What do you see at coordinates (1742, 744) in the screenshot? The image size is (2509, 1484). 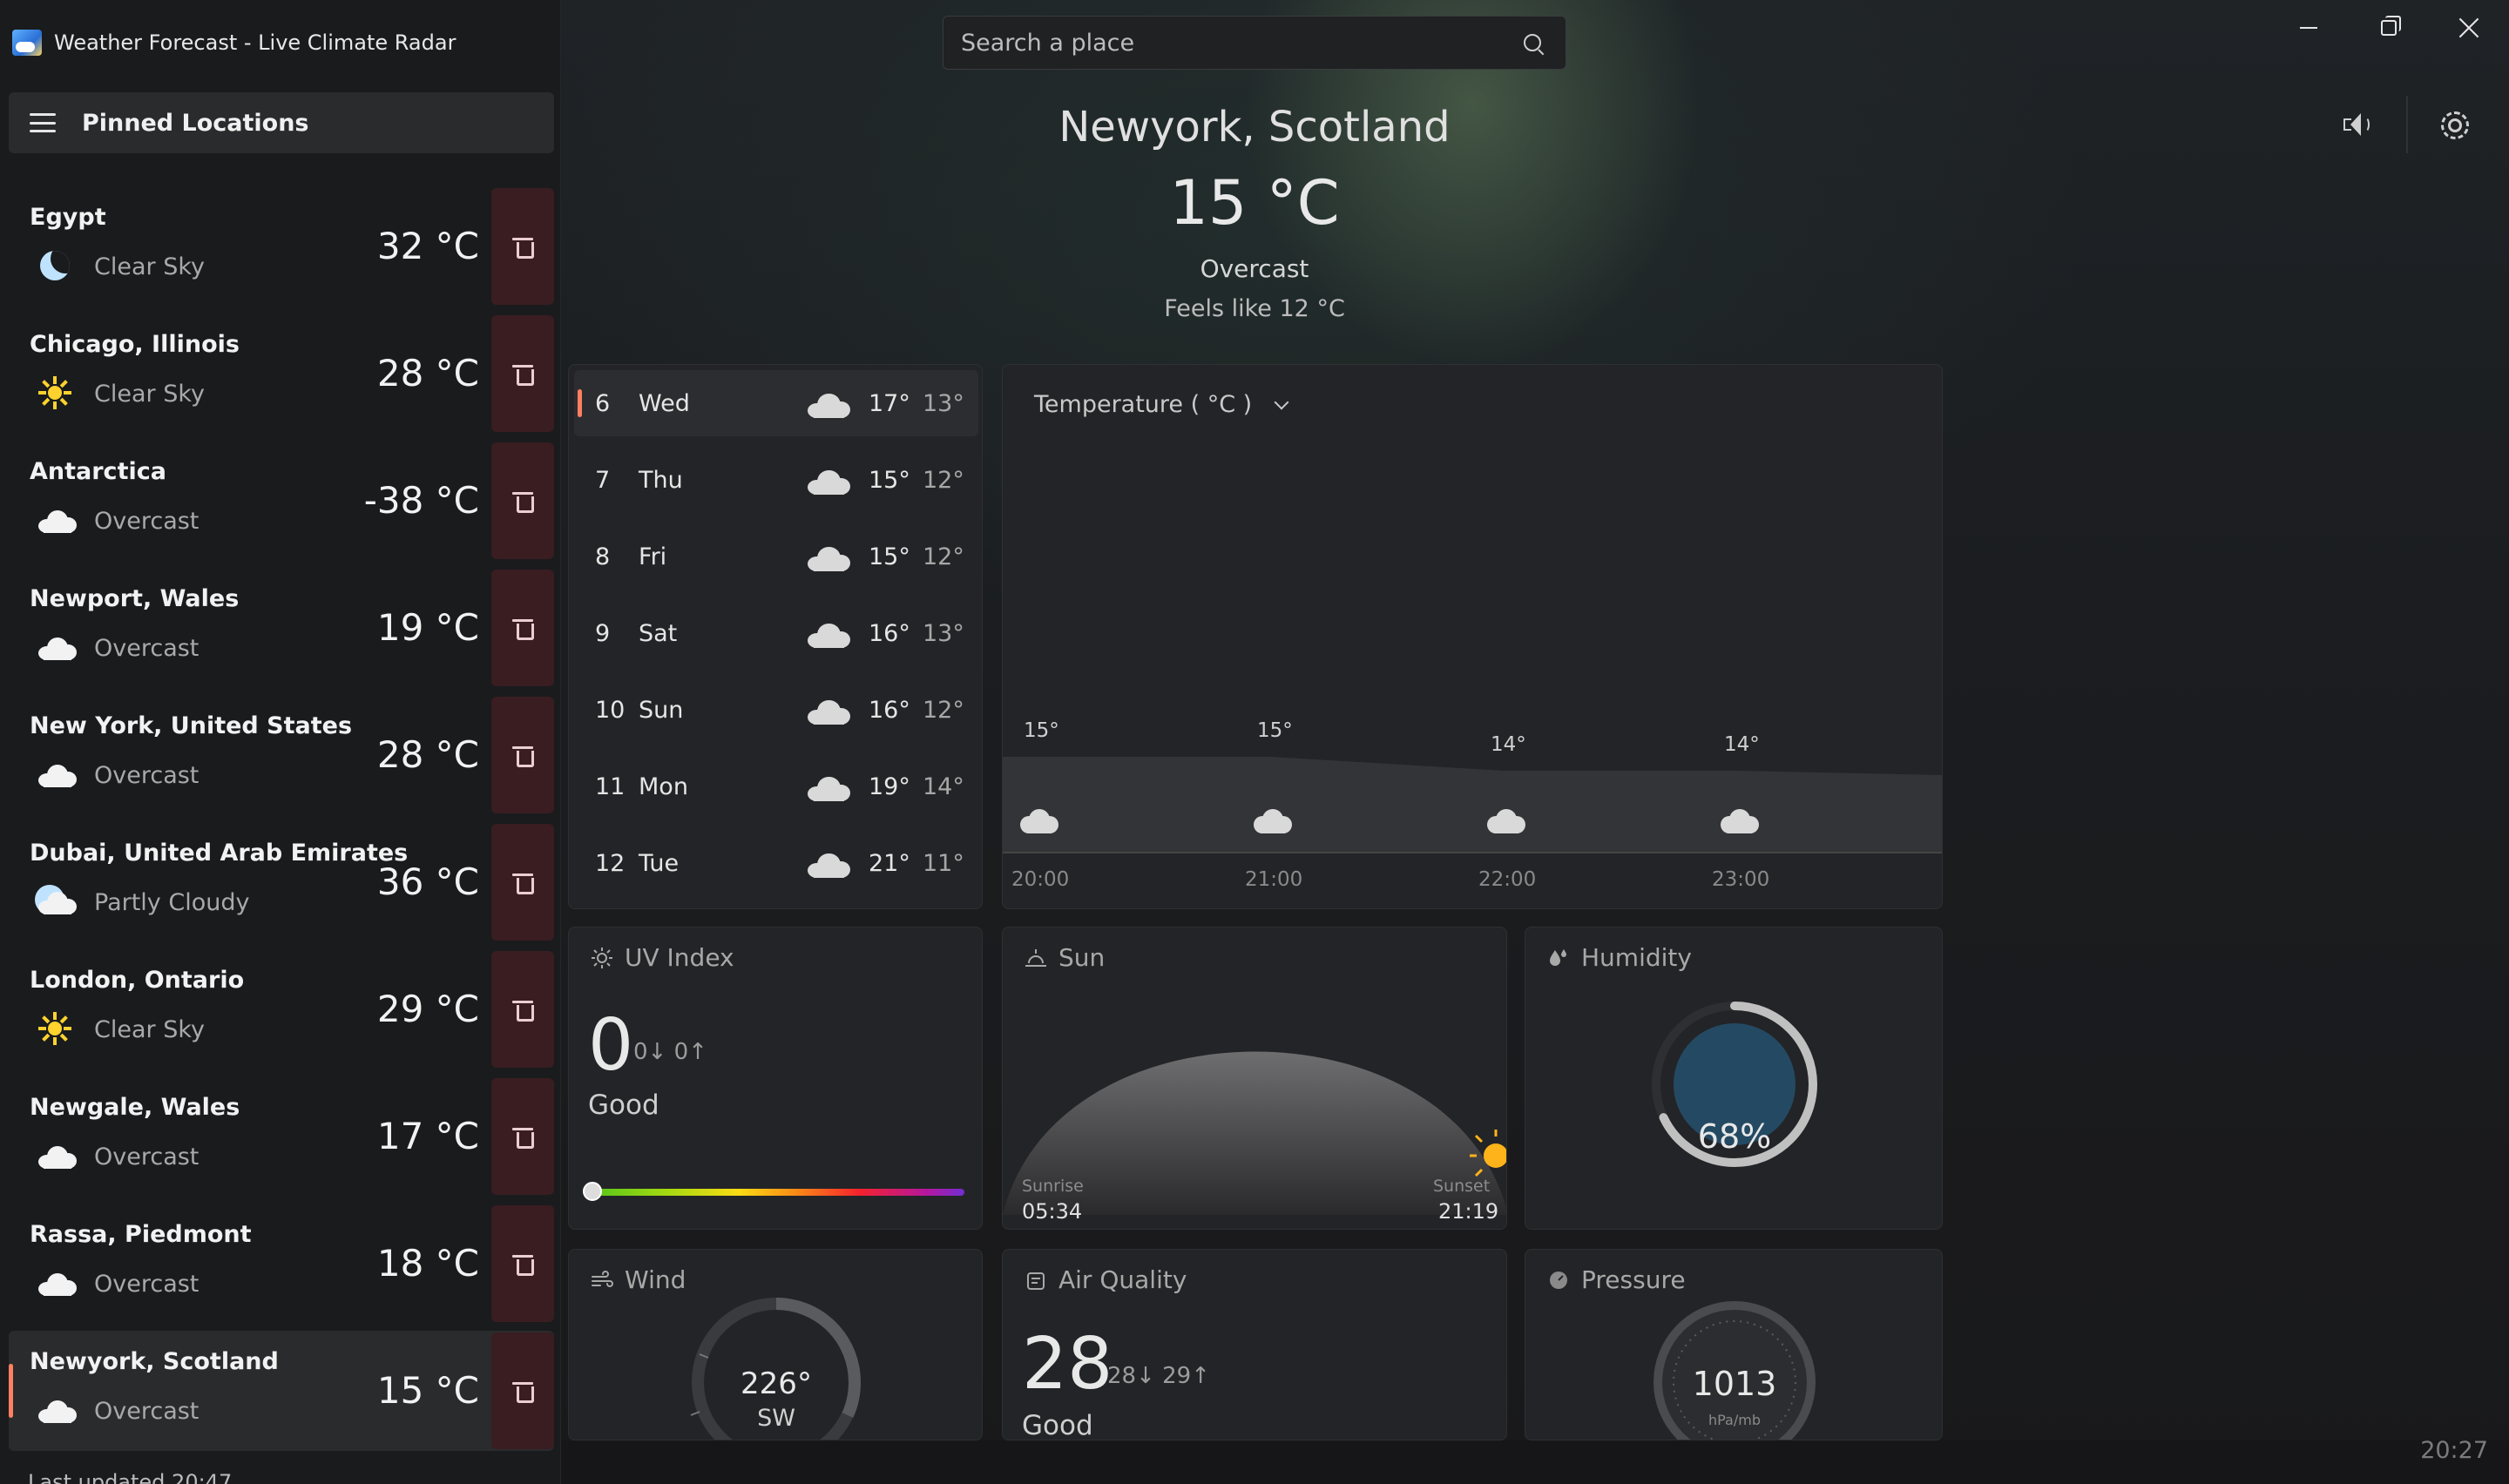 I see `chart-value-label: 14°` at bounding box center [1742, 744].